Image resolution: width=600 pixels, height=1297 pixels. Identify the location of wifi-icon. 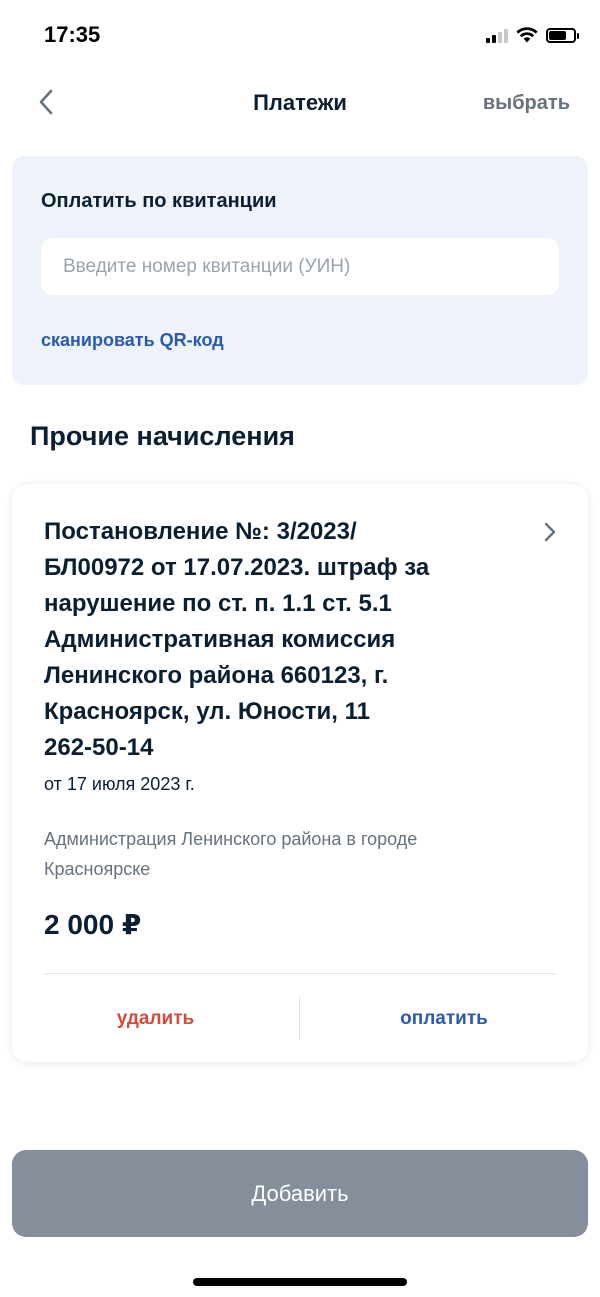
(527, 35).